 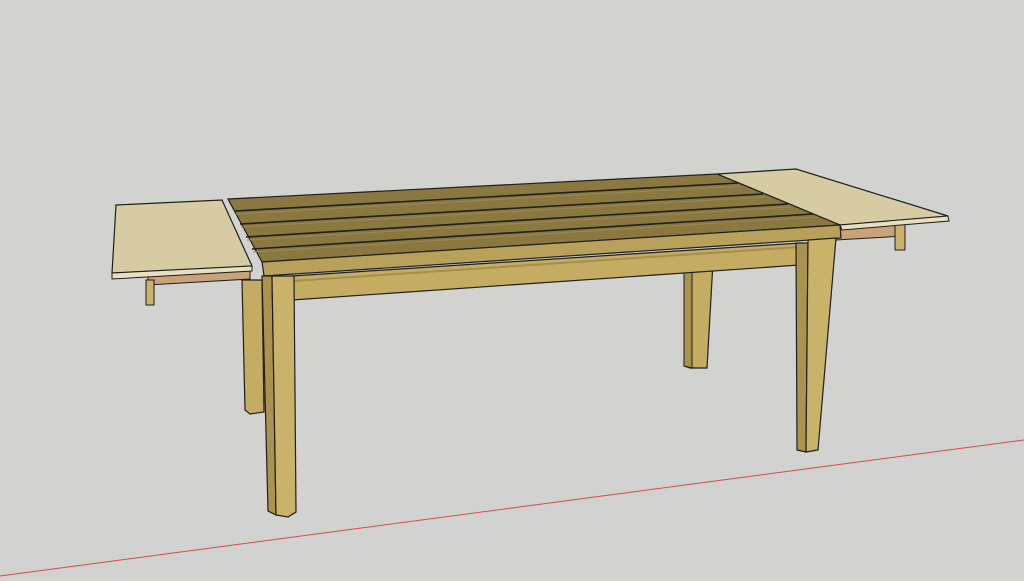 What do you see at coordinates (182, 236) in the screenshot?
I see `left-extension-leaf-top` at bounding box center [182, 236].